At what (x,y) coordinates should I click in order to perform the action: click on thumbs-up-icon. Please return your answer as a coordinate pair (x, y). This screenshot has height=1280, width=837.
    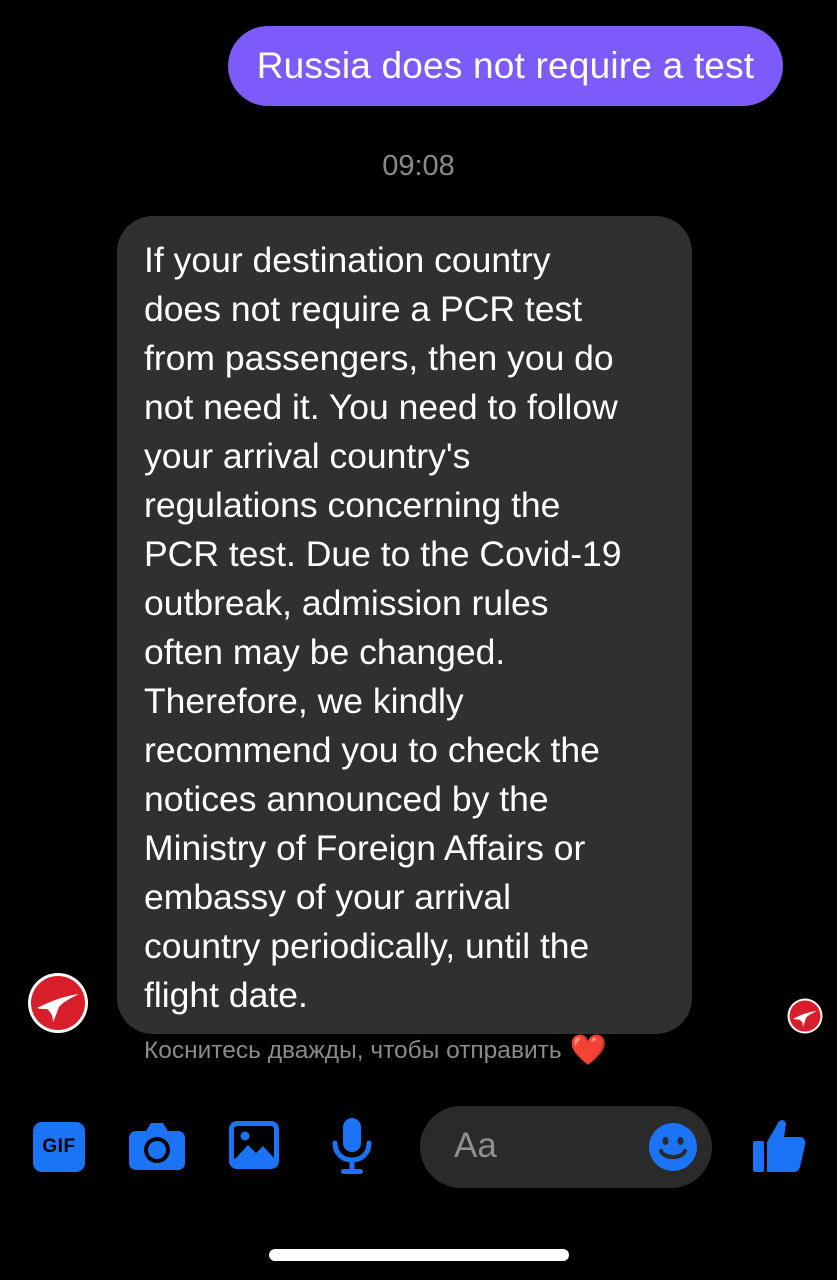
    Looking at the image, I should click on (779, 1145).